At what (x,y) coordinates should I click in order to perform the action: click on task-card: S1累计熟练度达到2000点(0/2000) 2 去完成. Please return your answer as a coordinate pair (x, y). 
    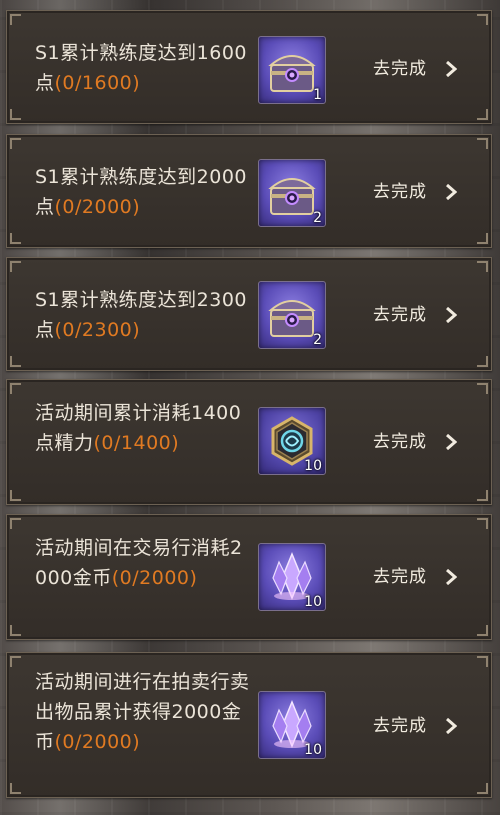
    Looking at the image, I should click on (249, 191).